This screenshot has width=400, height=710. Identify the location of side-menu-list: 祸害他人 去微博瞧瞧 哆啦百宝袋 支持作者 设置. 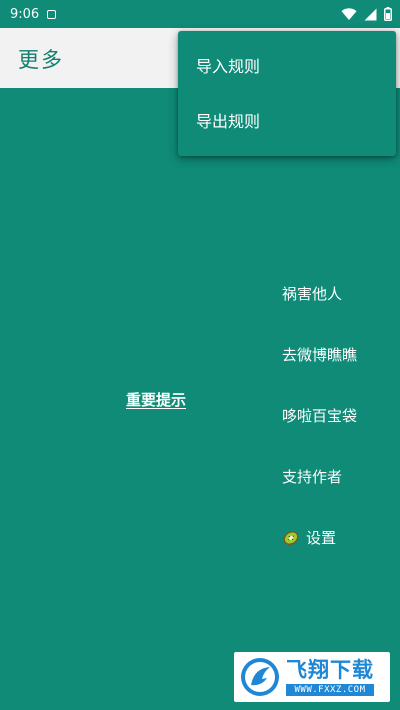
(337, 415).